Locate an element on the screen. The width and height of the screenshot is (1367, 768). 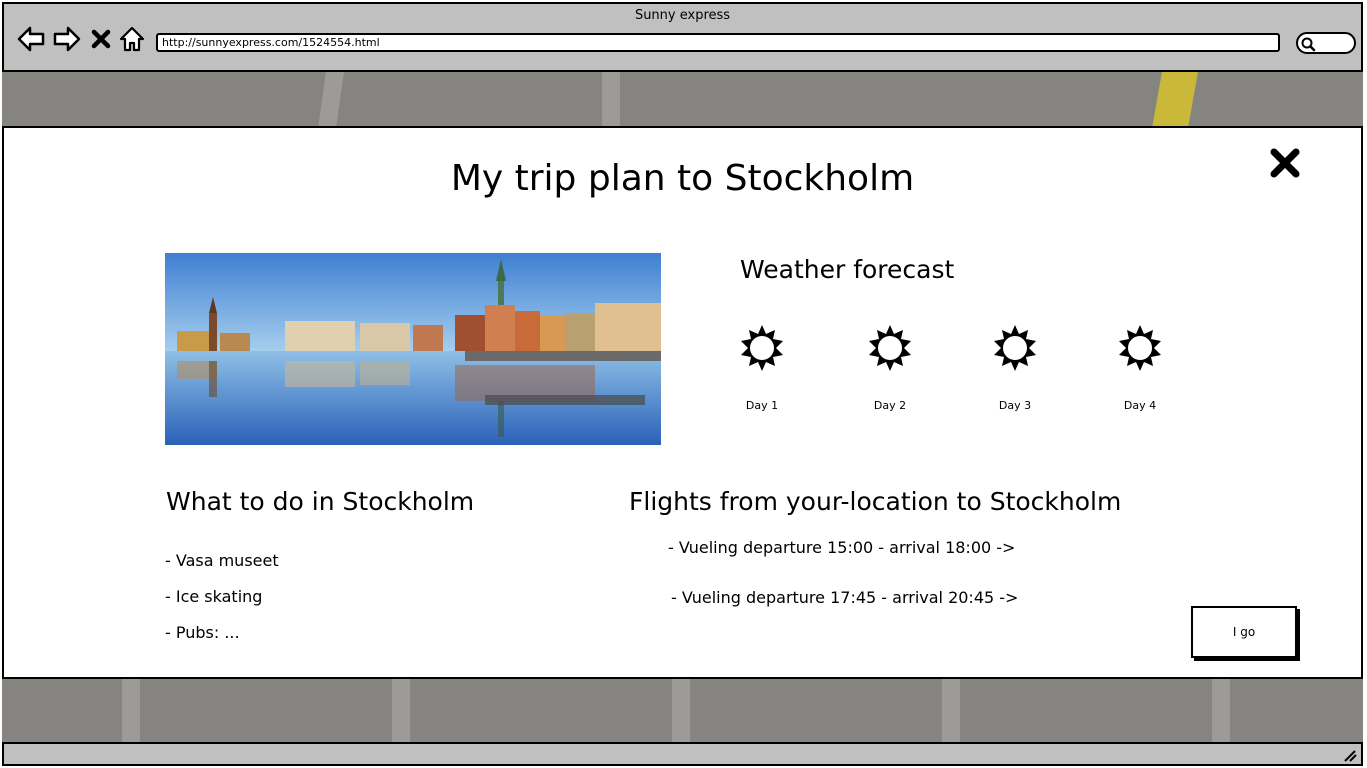
forecast-day-2: Day 2 is located at coordinates (890, 367).